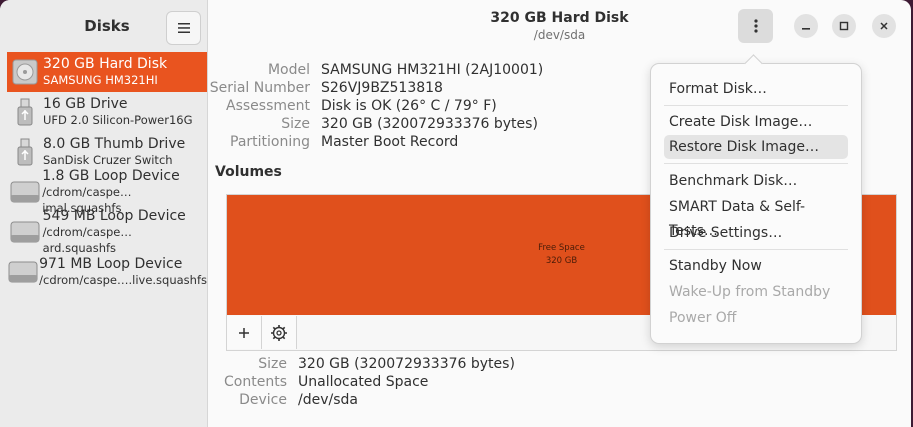  Describe the element at coordinates (263, 400) in the screenshot. I see `device-label: Device` at that location.